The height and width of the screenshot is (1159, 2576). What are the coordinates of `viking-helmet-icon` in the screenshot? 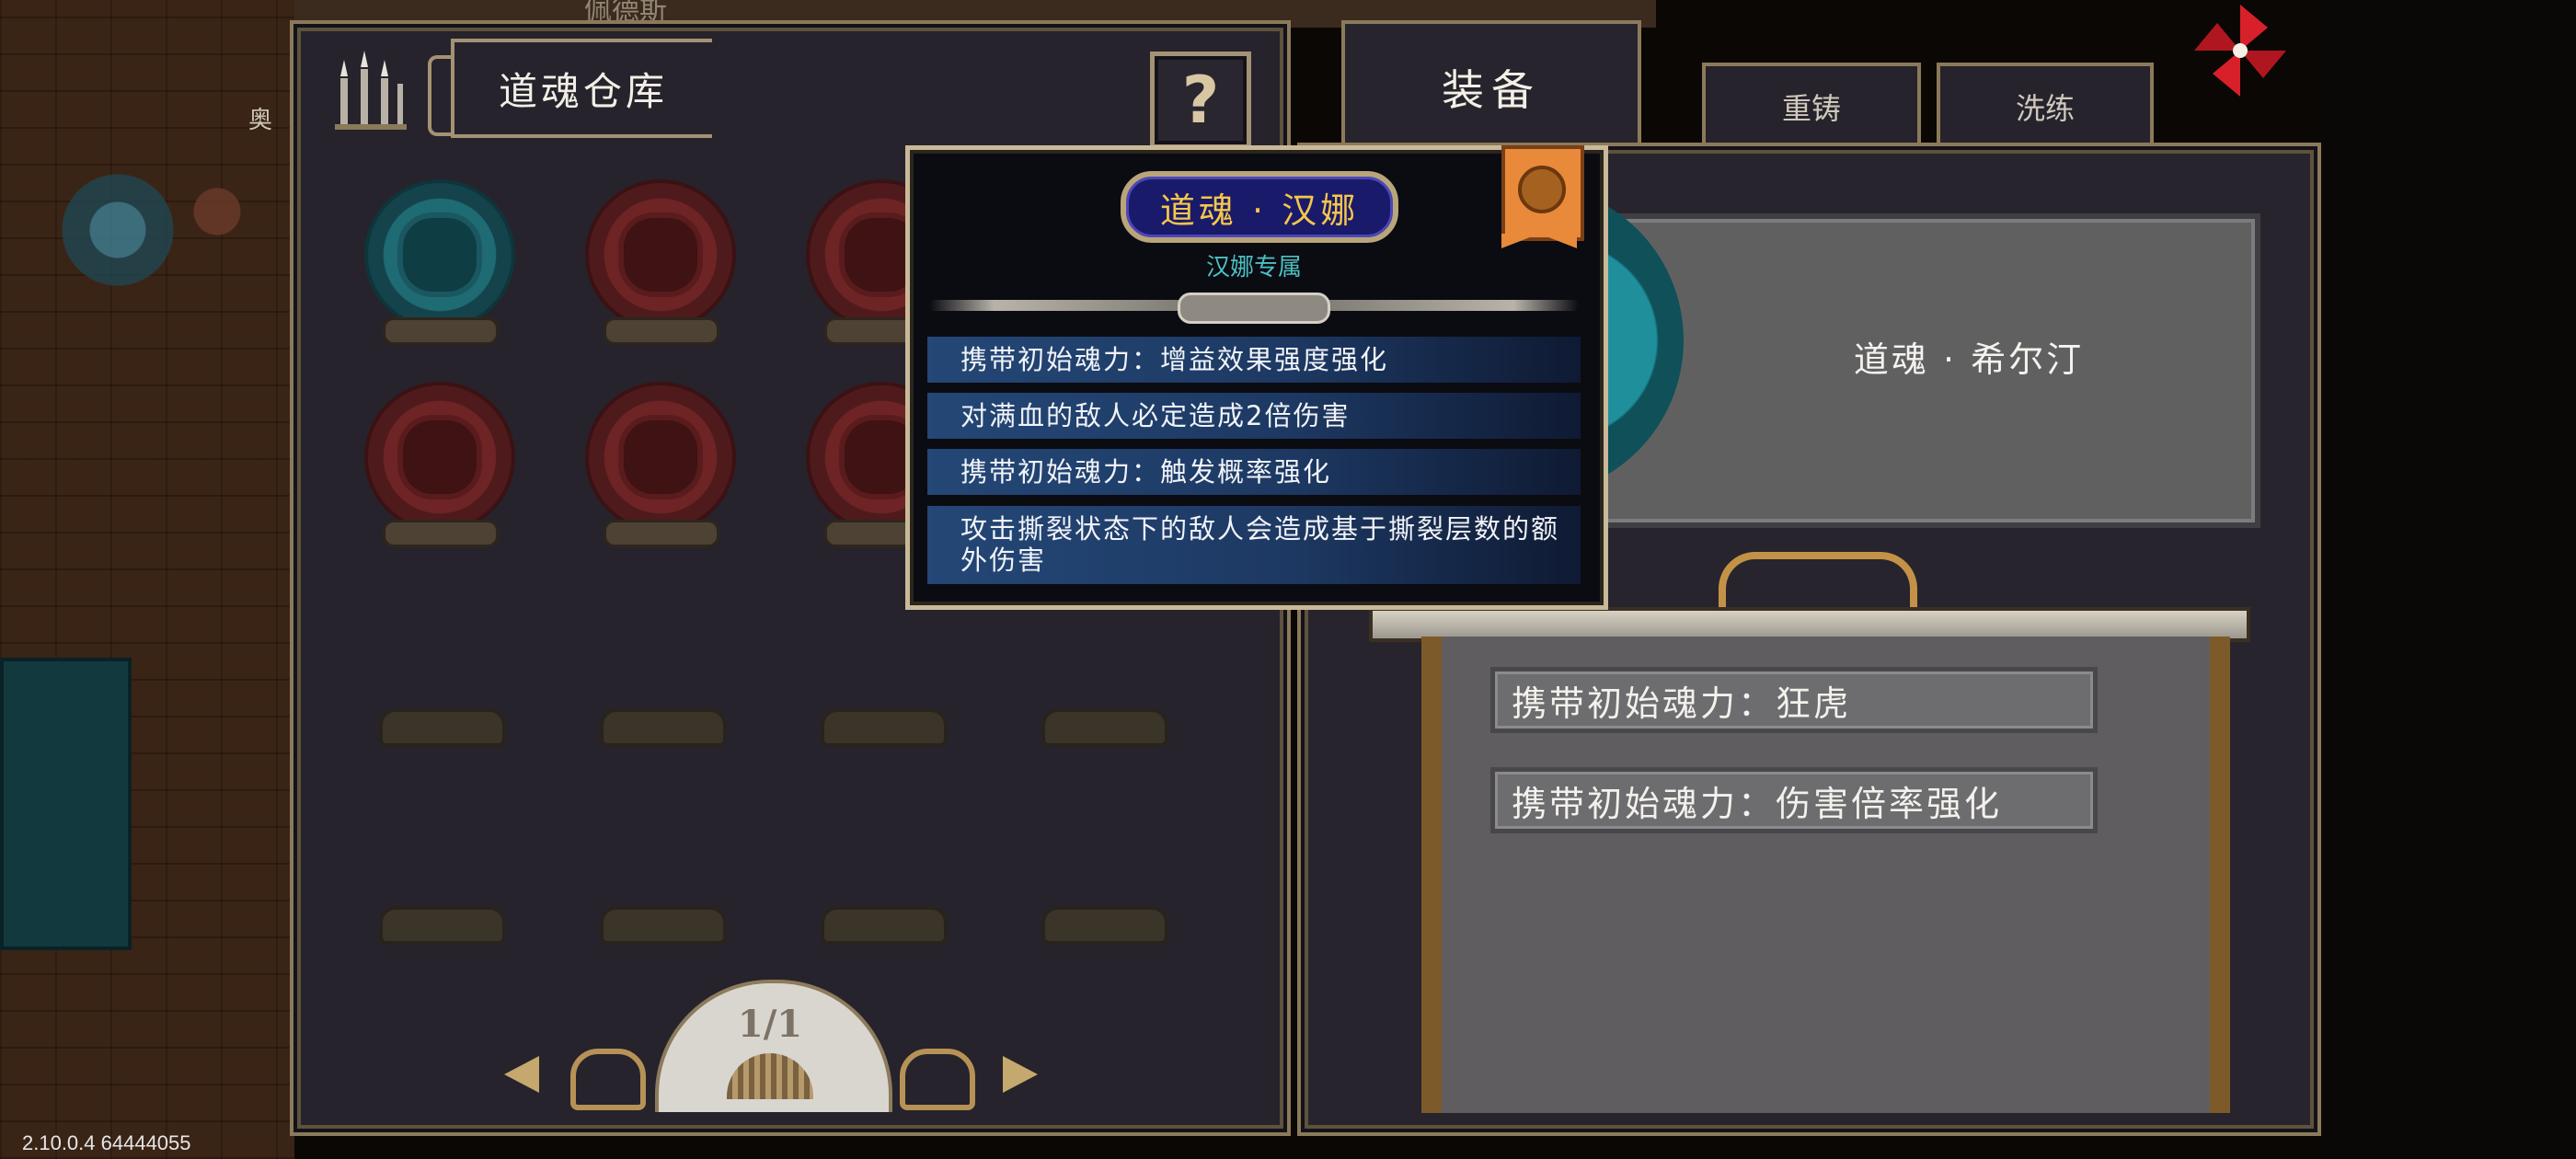 It's located at (440, 255).